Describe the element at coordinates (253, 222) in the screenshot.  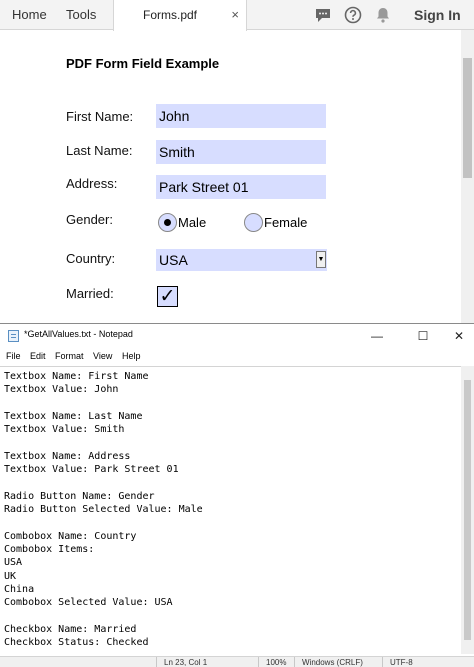
I see `gender-radio-female` at that location.